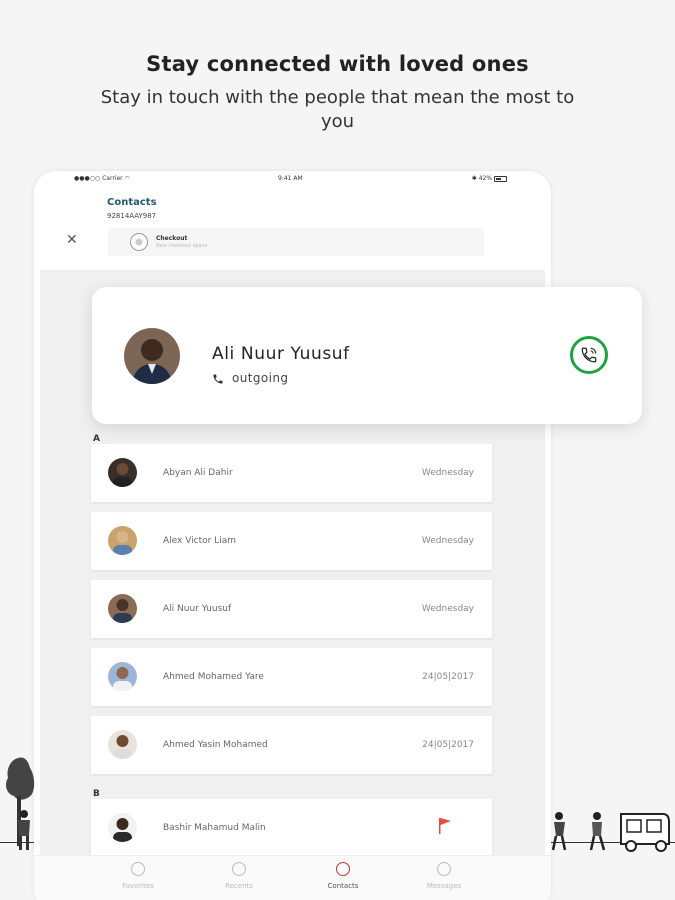 This screenshot has height=900, width=675. Describe the element at coordinates (291, 541) in the screenshot. I see `contact-row: Alex Victor Liam Wednesday` at that location.